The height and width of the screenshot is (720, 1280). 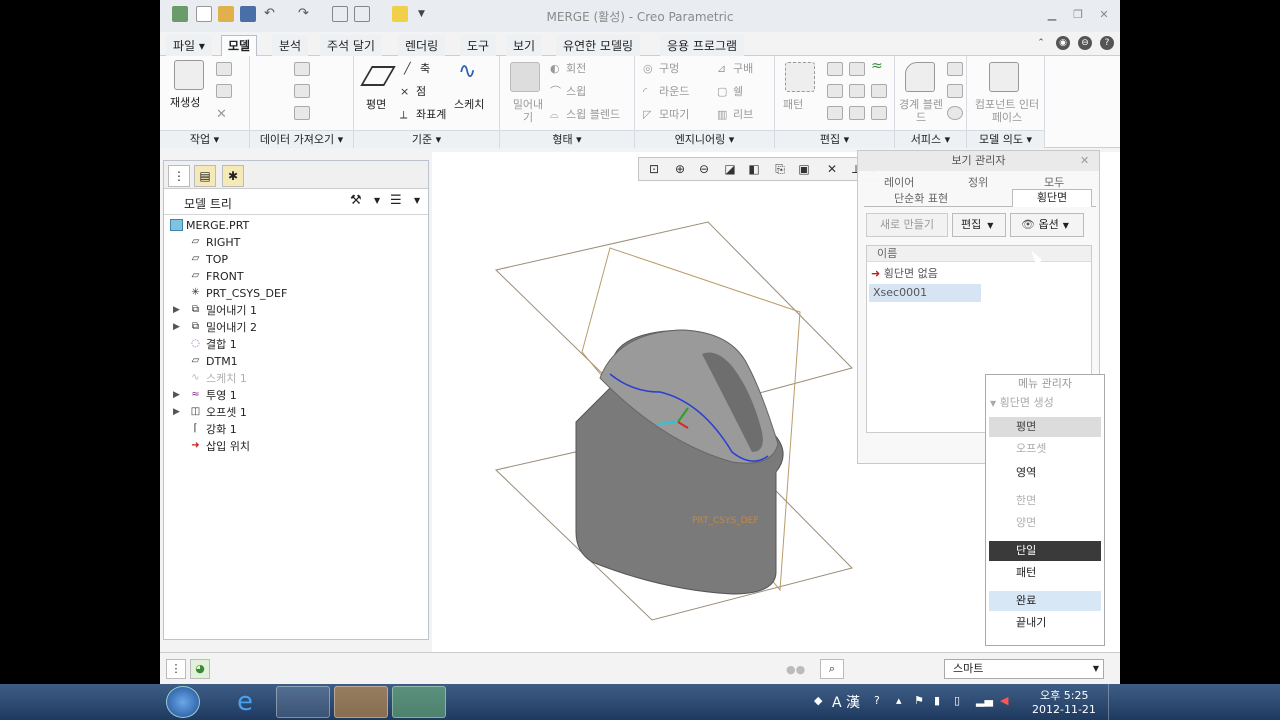 I want to click on plane-button: 평면, so click(x=376, y=104).